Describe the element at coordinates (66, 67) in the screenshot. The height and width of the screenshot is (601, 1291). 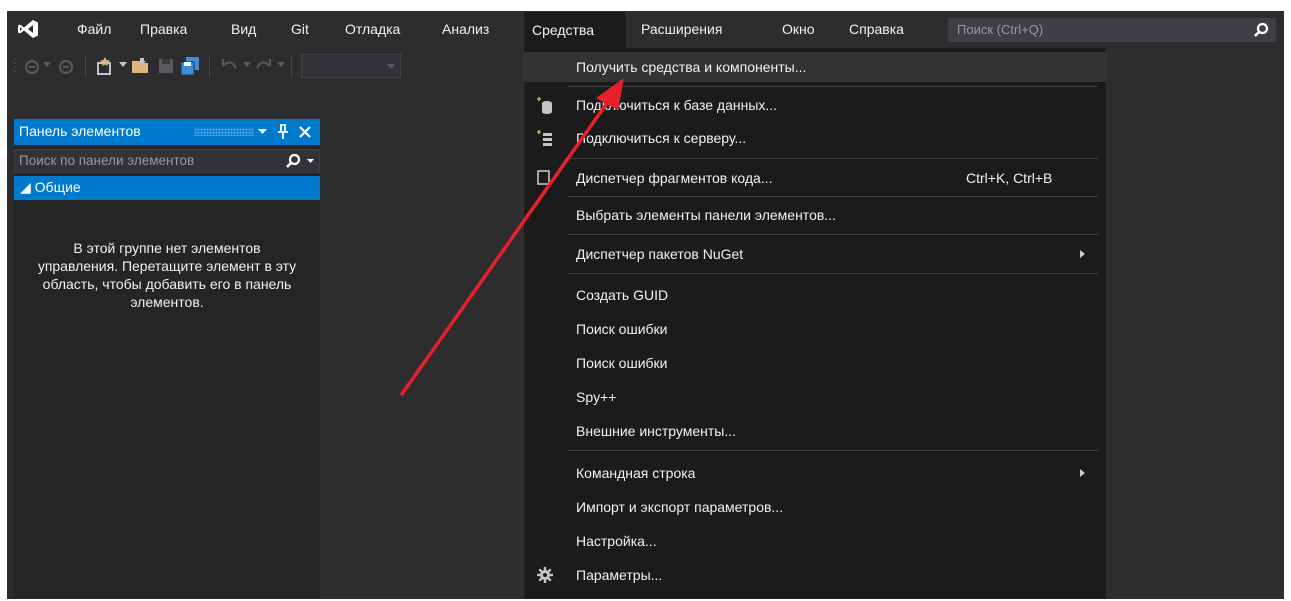
I see `navigate-forward-icon` at that location.